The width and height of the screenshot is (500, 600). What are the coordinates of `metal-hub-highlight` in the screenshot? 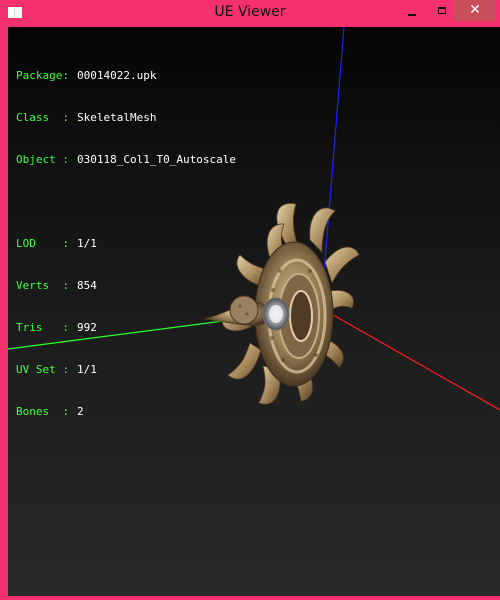 It's located at (276, 314).